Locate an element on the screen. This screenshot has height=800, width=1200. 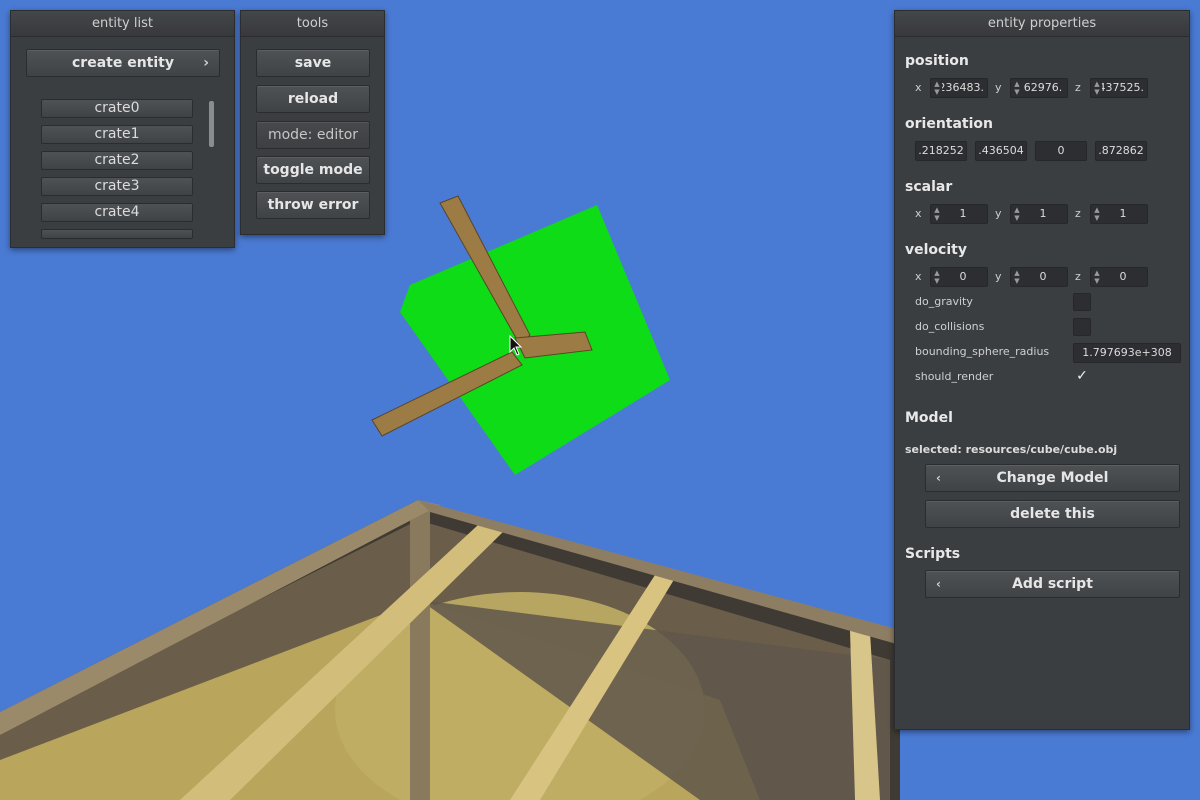
entity-list-item-partial is located at coordinates (117, 234).